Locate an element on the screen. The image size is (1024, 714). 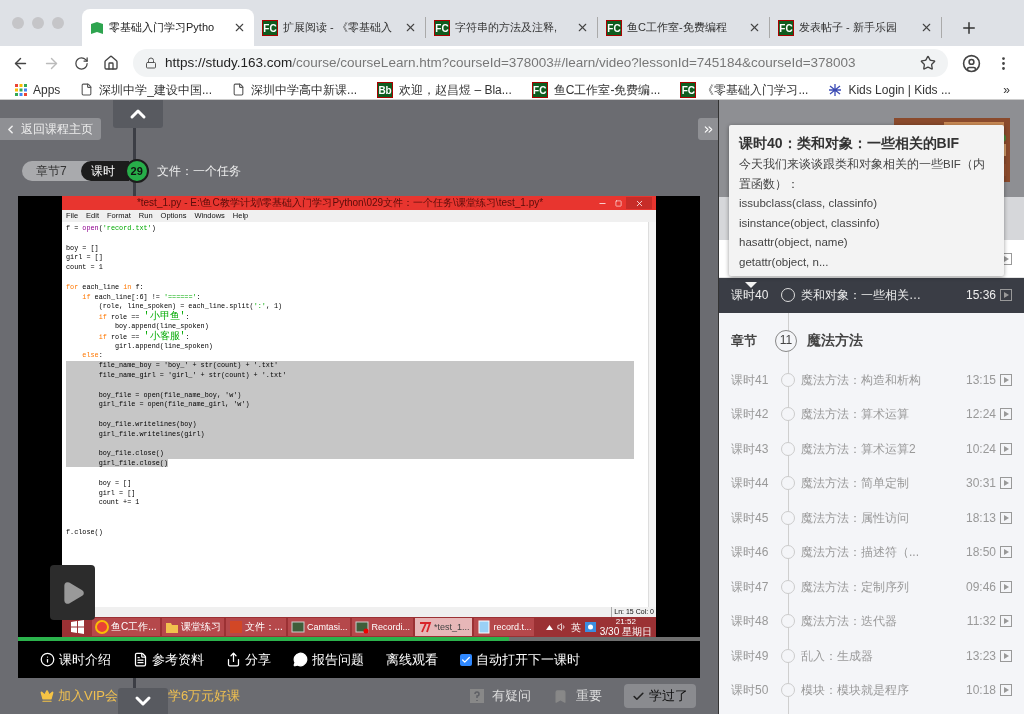
document-icon is located at coordinates (140, 659).